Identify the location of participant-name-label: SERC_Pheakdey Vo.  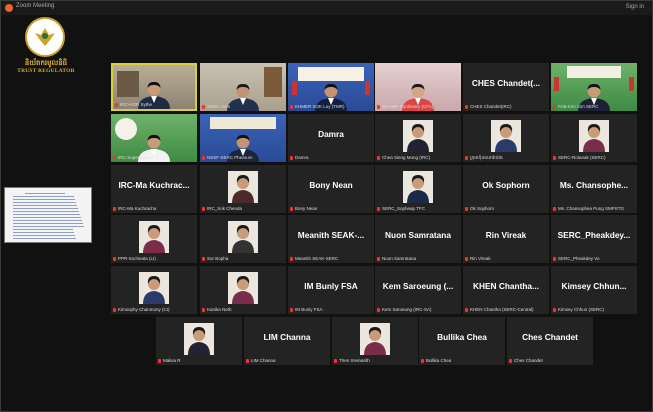
(594, 259).